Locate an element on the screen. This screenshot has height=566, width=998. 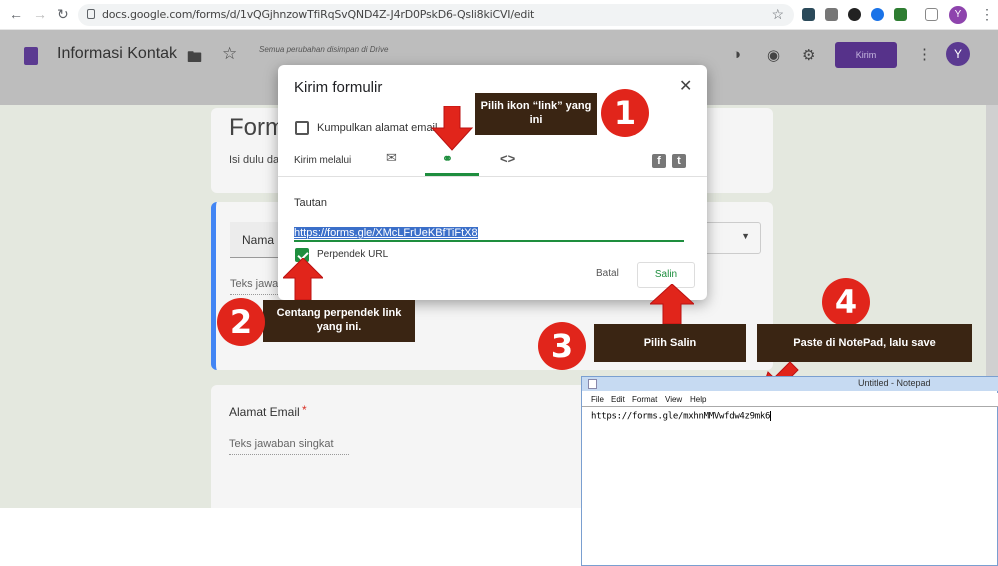
step2-callout: Centang perpendek link yang ini. is located at coordinates (339, 321).